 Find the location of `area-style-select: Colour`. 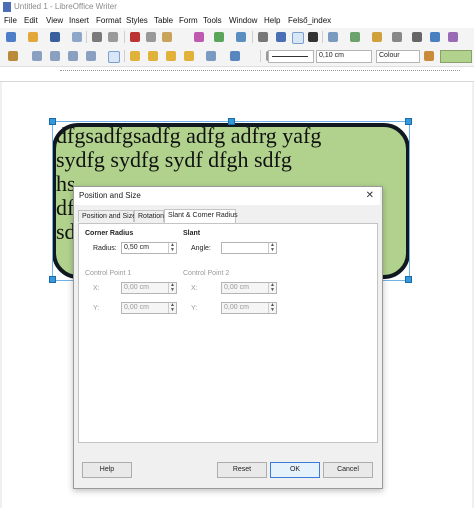

area-style-select: Colour is located at coordinates (398, 56).